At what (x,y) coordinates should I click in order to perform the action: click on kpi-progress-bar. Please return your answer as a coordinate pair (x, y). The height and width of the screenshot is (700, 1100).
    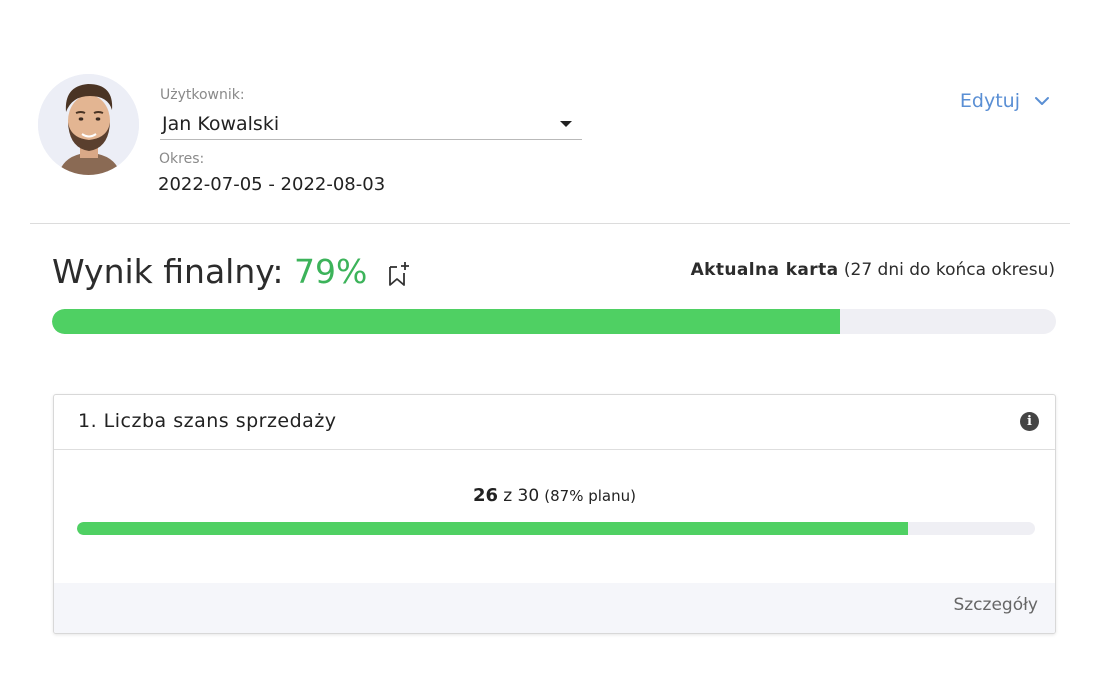
    Looking at the image, I should click on (556, 528).